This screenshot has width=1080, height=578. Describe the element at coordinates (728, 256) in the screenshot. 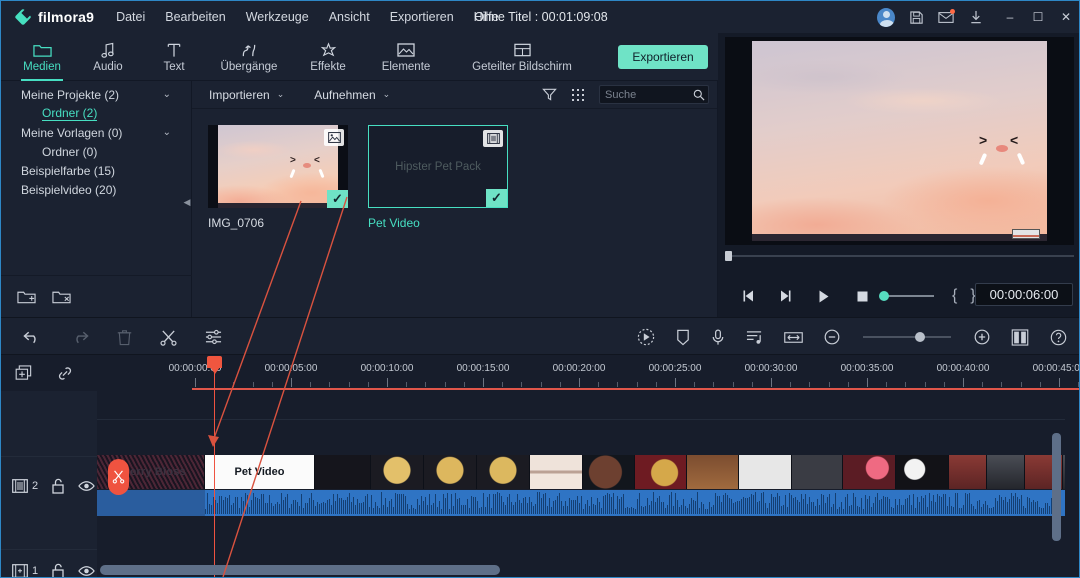

I see `scrubber-knob` at that location.